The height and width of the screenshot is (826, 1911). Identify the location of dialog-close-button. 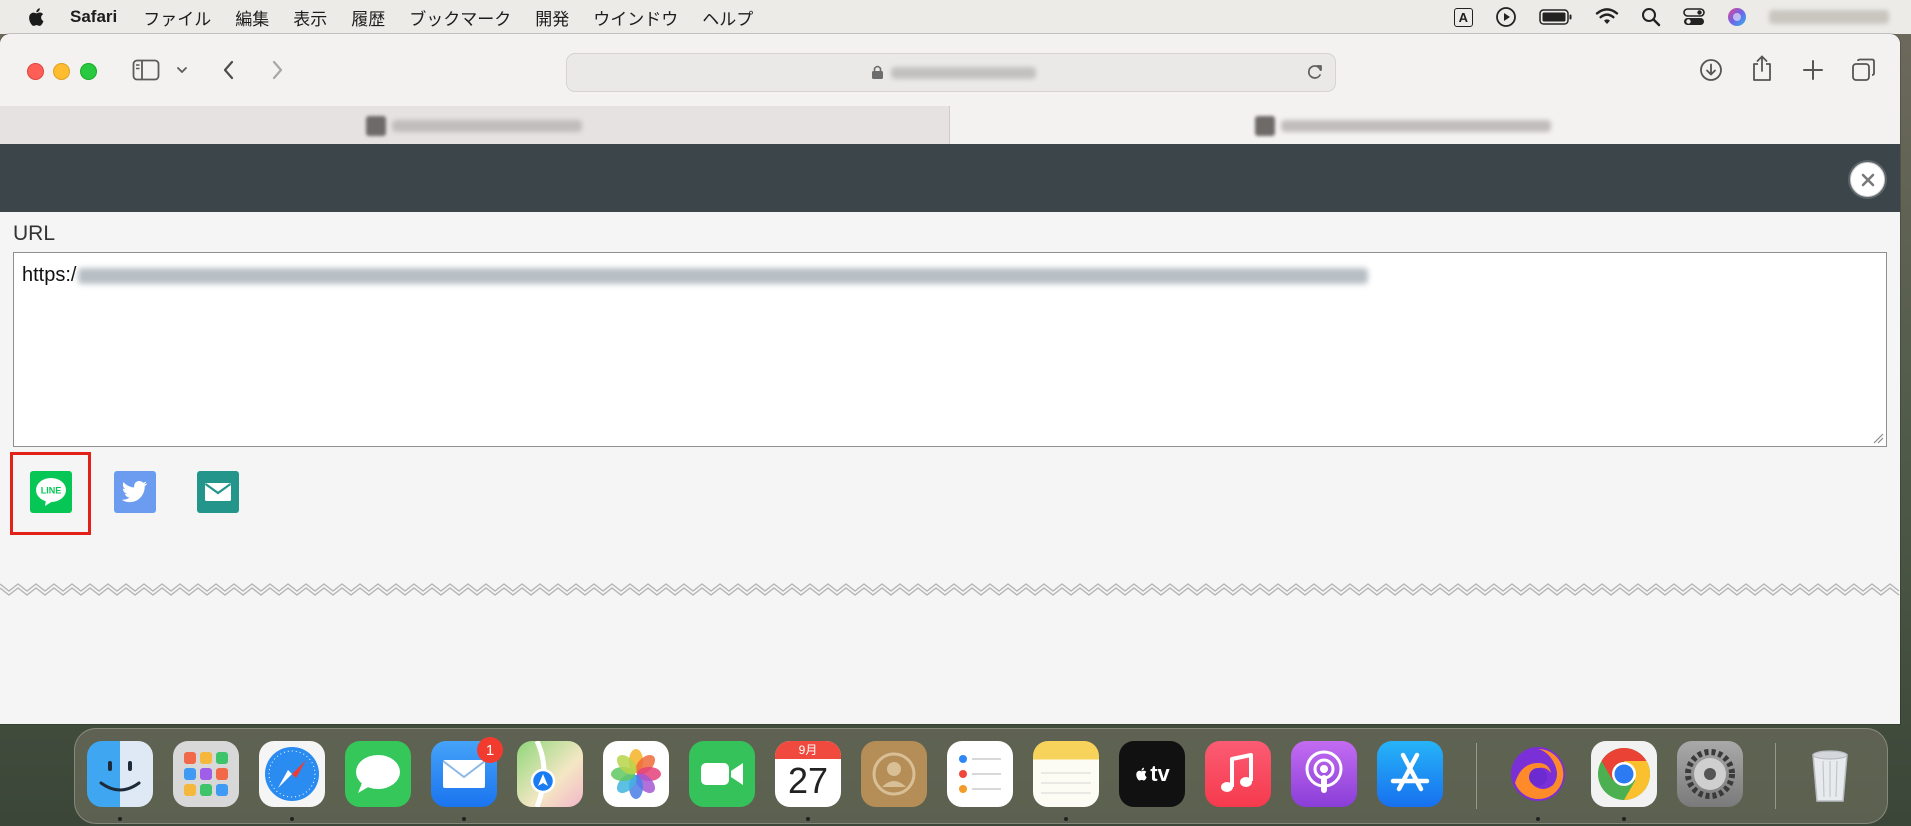
(1867, 179).